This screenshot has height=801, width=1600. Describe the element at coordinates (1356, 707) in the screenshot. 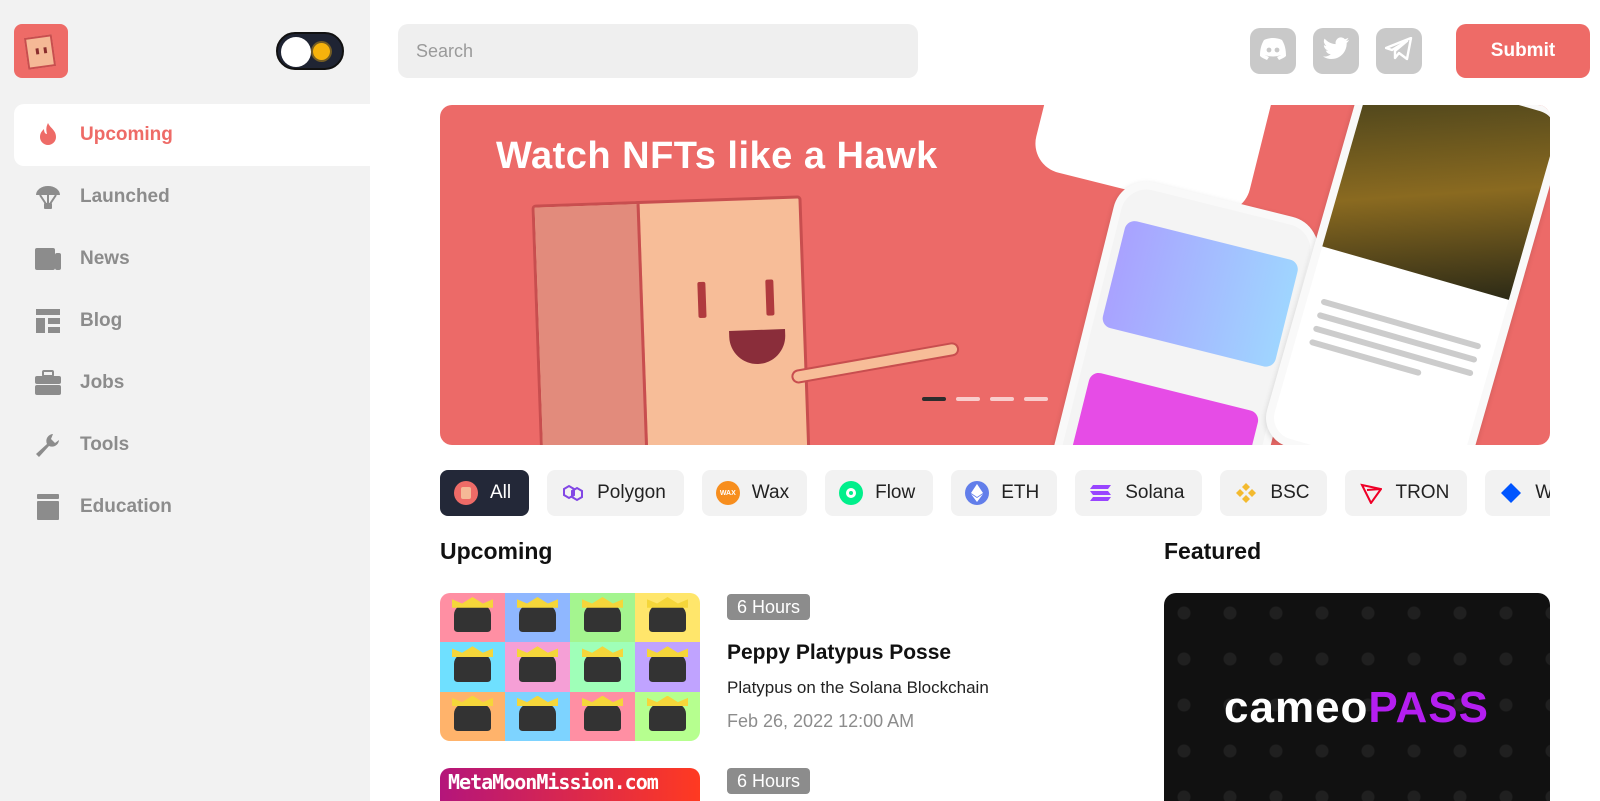

I see `cameopass-logo: cameoPASS` at that location.